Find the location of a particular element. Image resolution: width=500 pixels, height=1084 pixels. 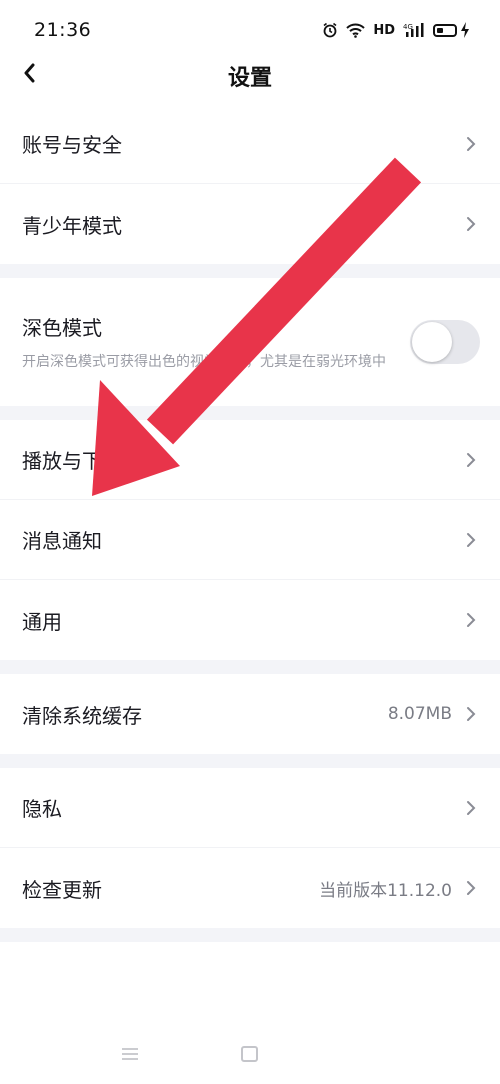

settings-group-cache: 清除系统缓存 8.07MB is located at coordinates (250, 714).